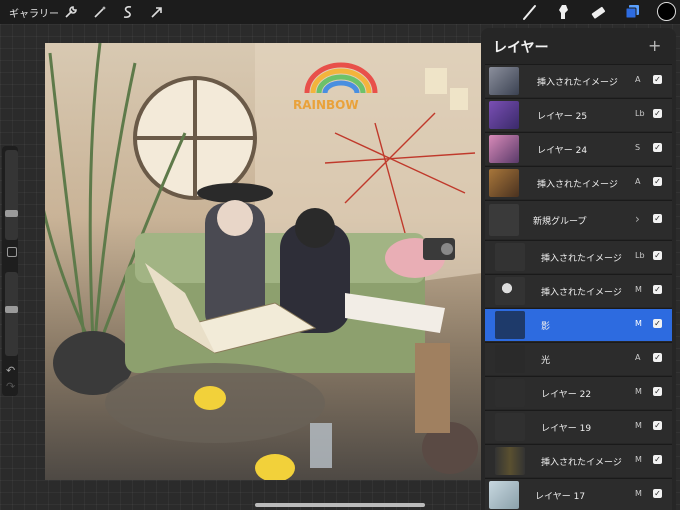 The width and height of the screenshot is (680, 510). I want to click on layer-row: 挿入されたイメージ Lb ✓, so click(578, 256).